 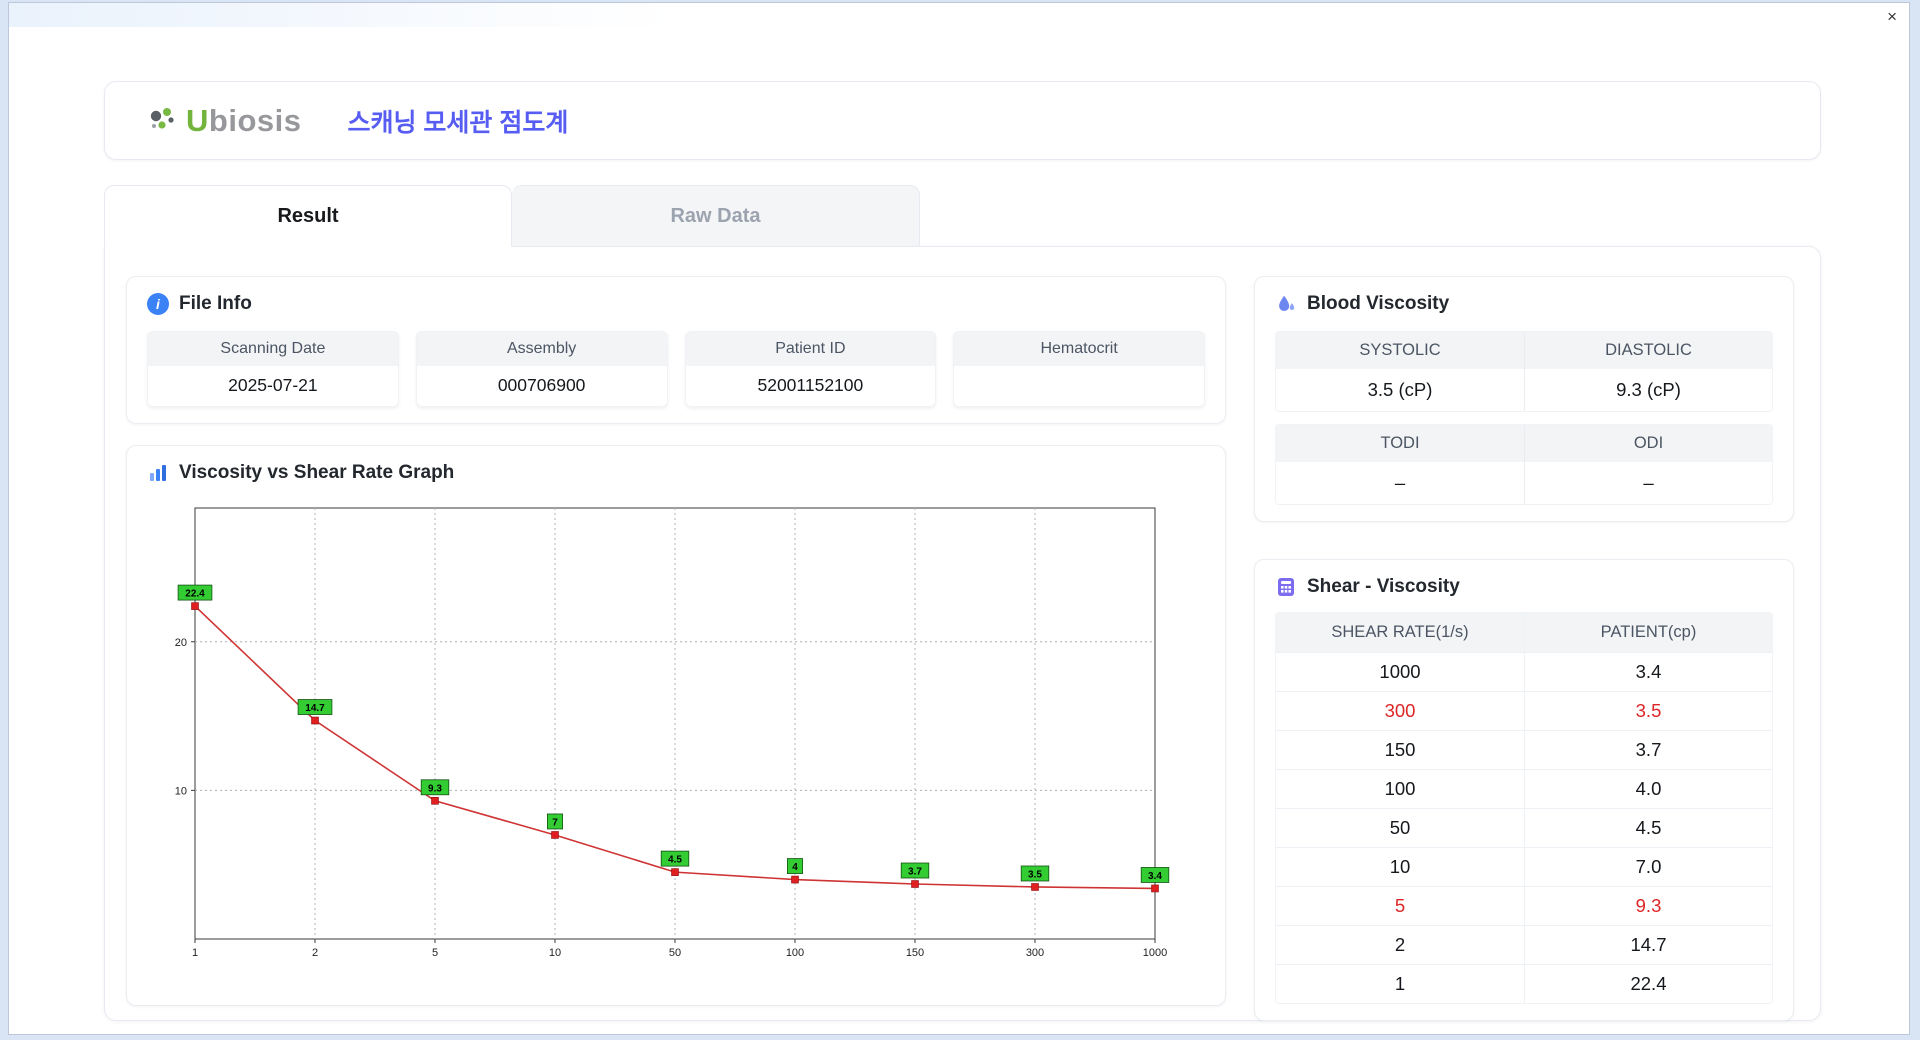 I want to click on patient-cell: 14.7, so click(x=1648, y=945).